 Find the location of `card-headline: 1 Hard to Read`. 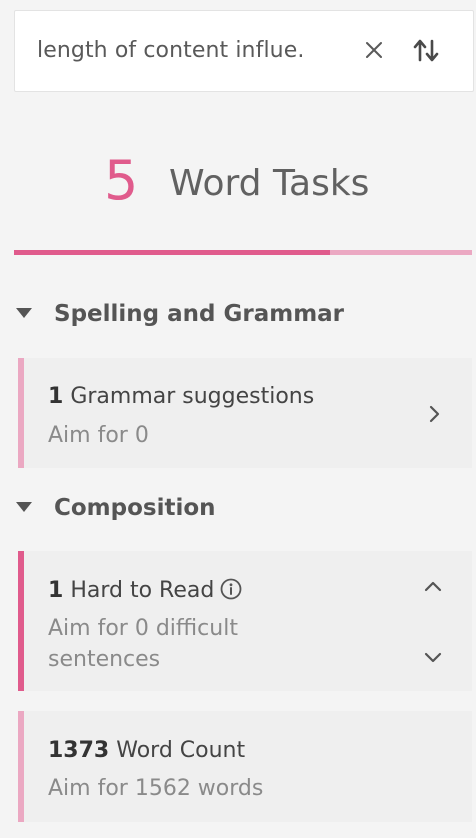

card-headline: 1 Hard to Read is located at coordinates (145, 590).